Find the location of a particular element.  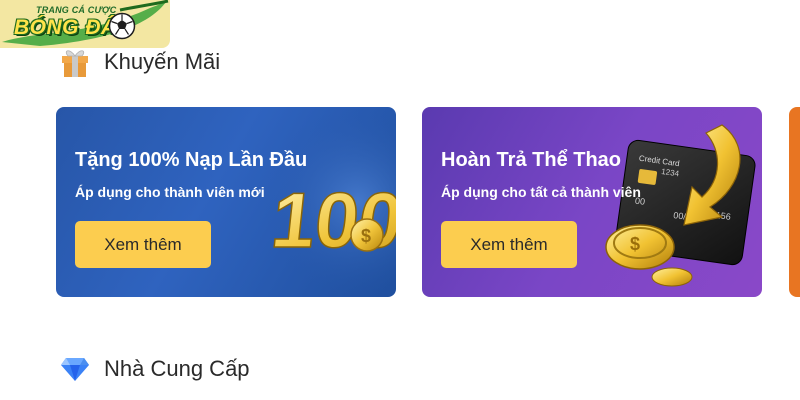

promo-card-subtitle: Áp dụng cho thành viên mới is located at coordinates (170, 192).